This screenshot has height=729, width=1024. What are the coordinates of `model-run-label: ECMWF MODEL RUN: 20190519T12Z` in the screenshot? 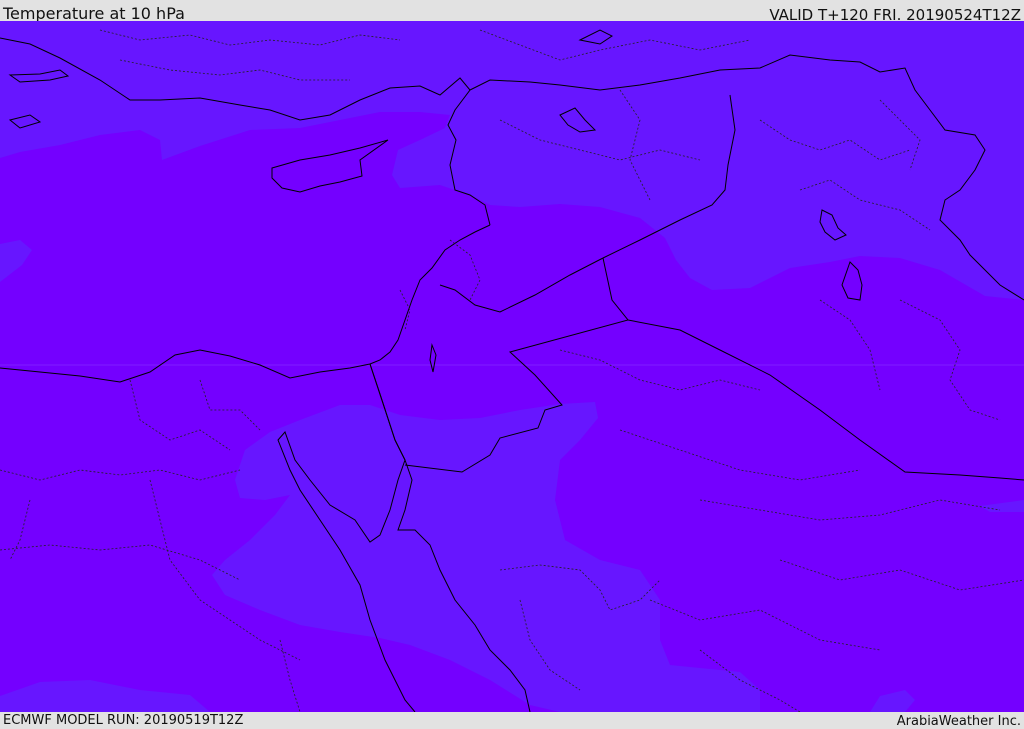 It's located at (123, 720).